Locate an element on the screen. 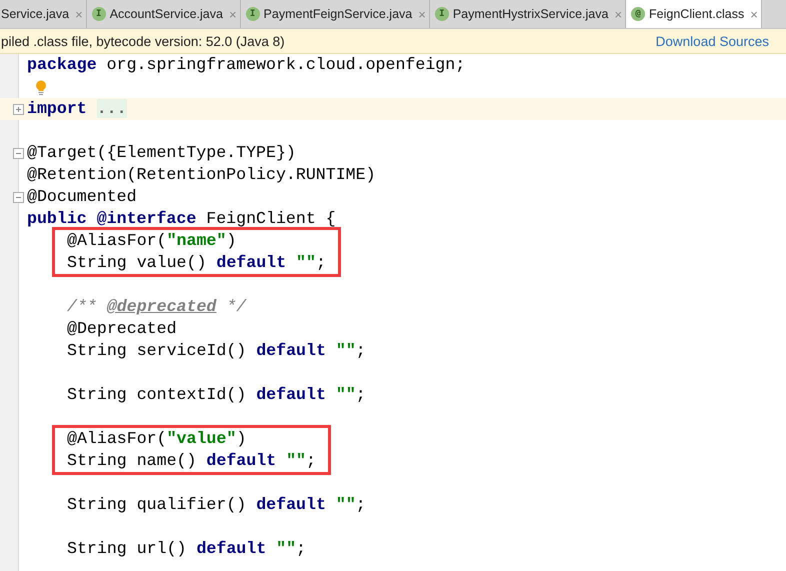  code-line: String qualifier() default ""; is located at coordinates (216, 505).